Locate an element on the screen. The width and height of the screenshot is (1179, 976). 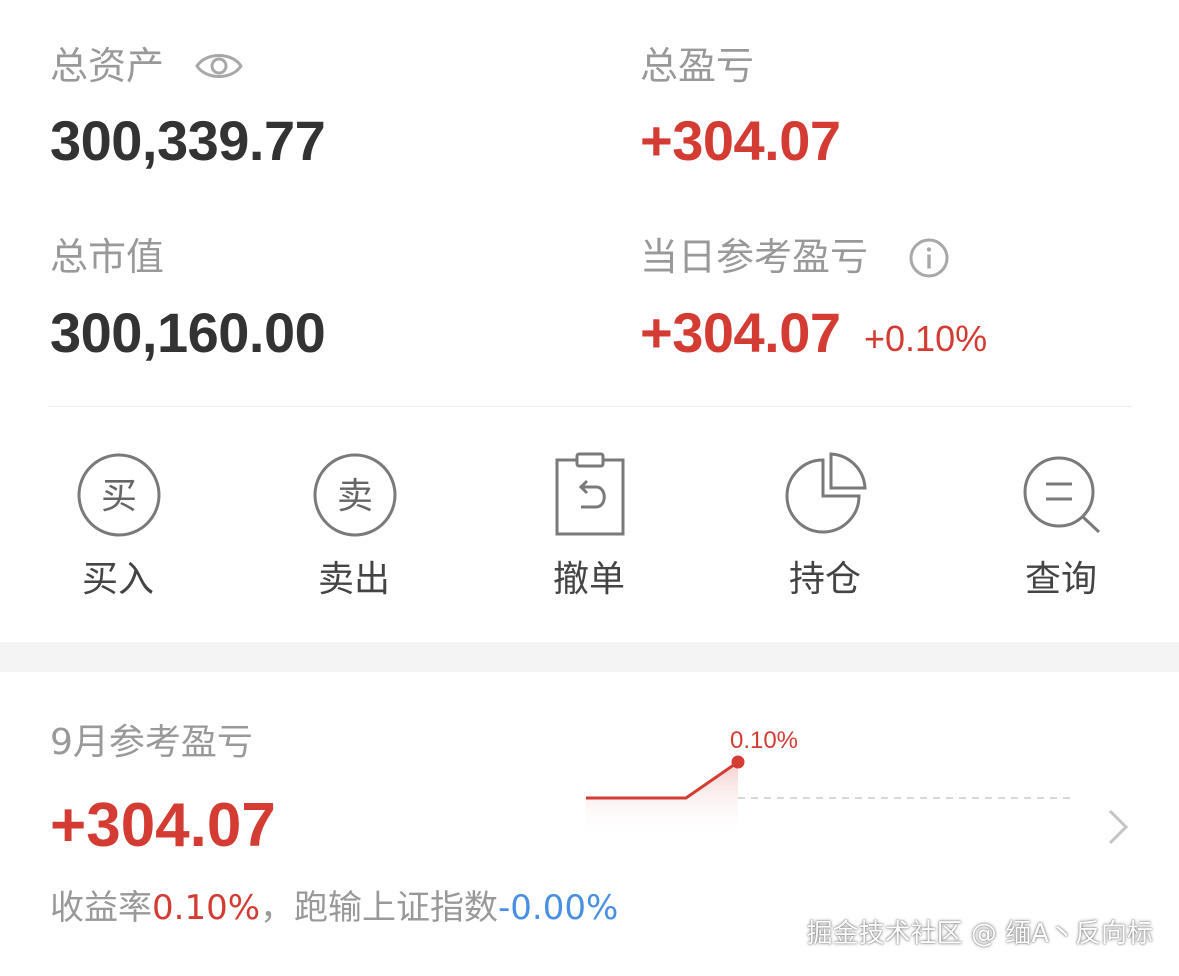
return-rate-prefix: 收益率 is located at coordinates (101, 908).